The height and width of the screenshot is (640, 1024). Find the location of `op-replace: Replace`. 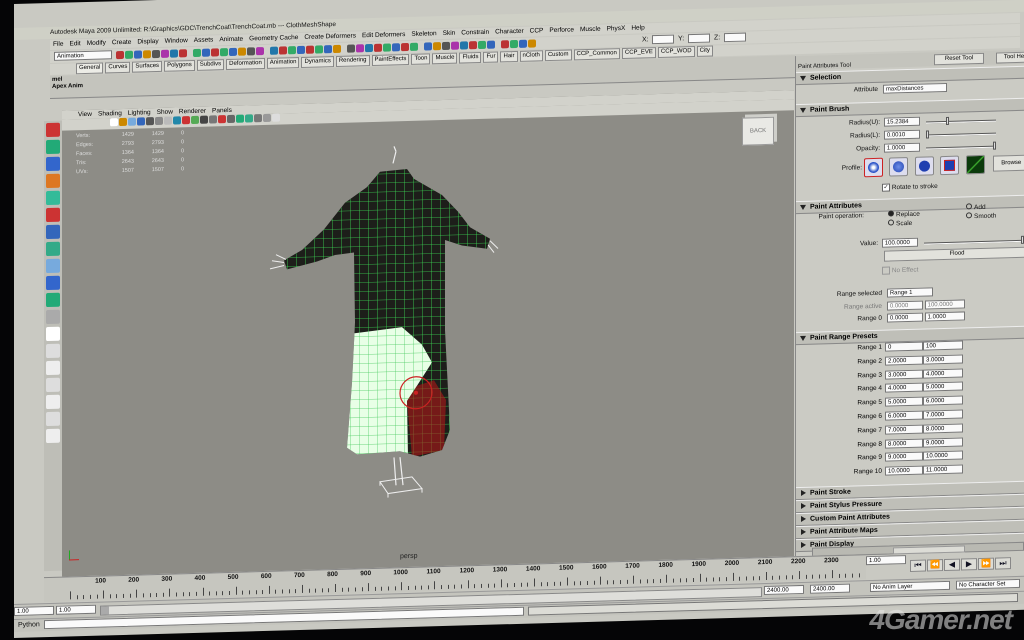

op-replace: Replace is located at coordinates (904, 214).